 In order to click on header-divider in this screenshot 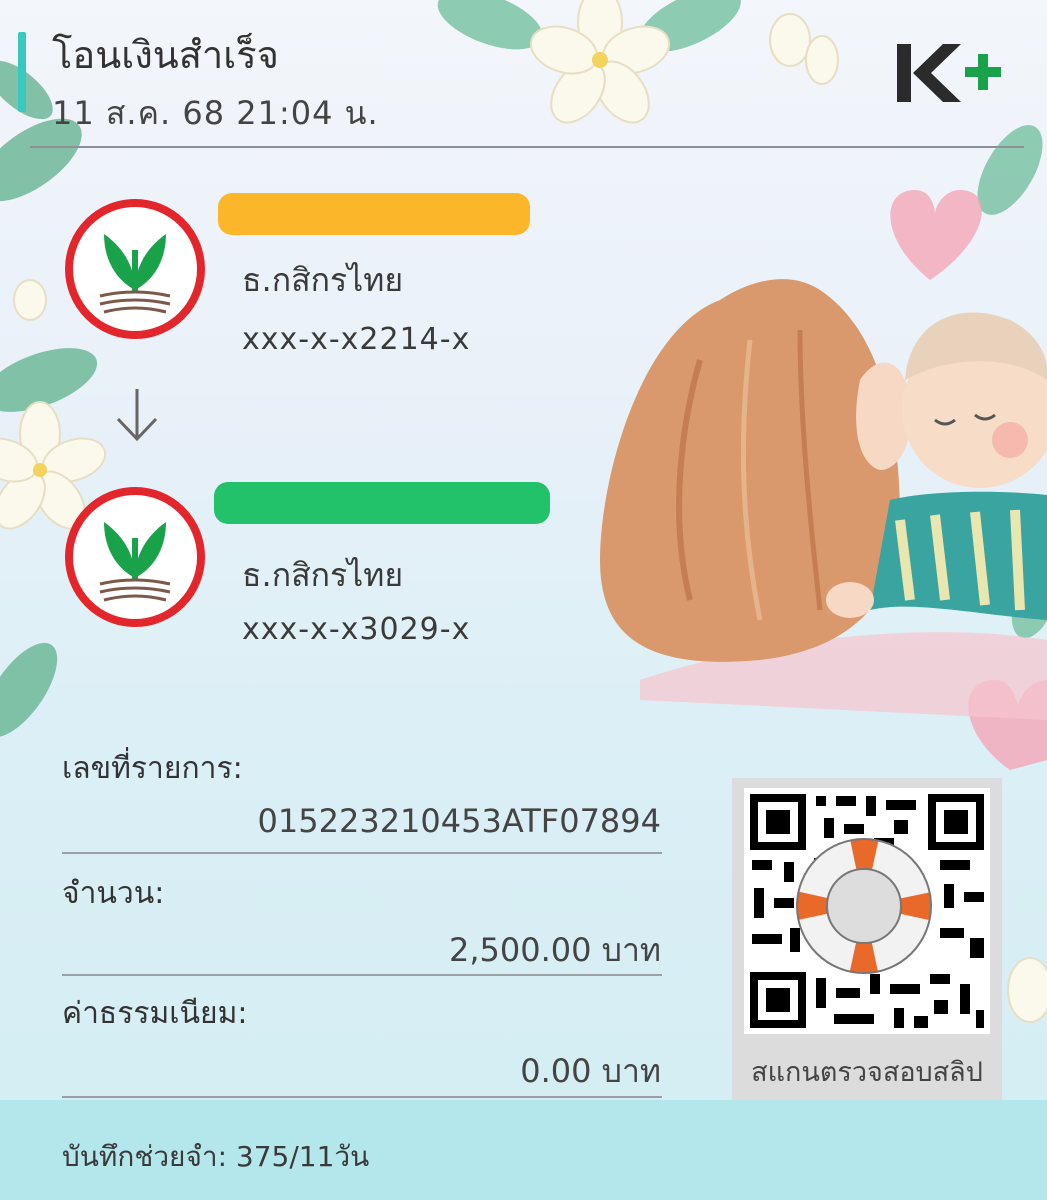, I will do `click(527, 147)`.